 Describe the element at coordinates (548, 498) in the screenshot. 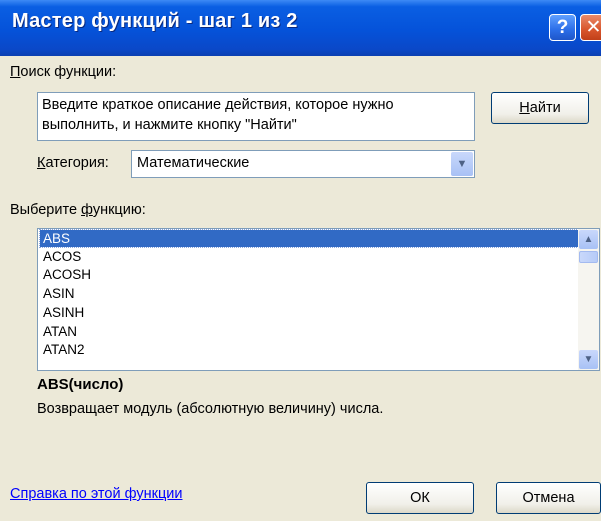

I see `cancel-button: Отмена` at that location.